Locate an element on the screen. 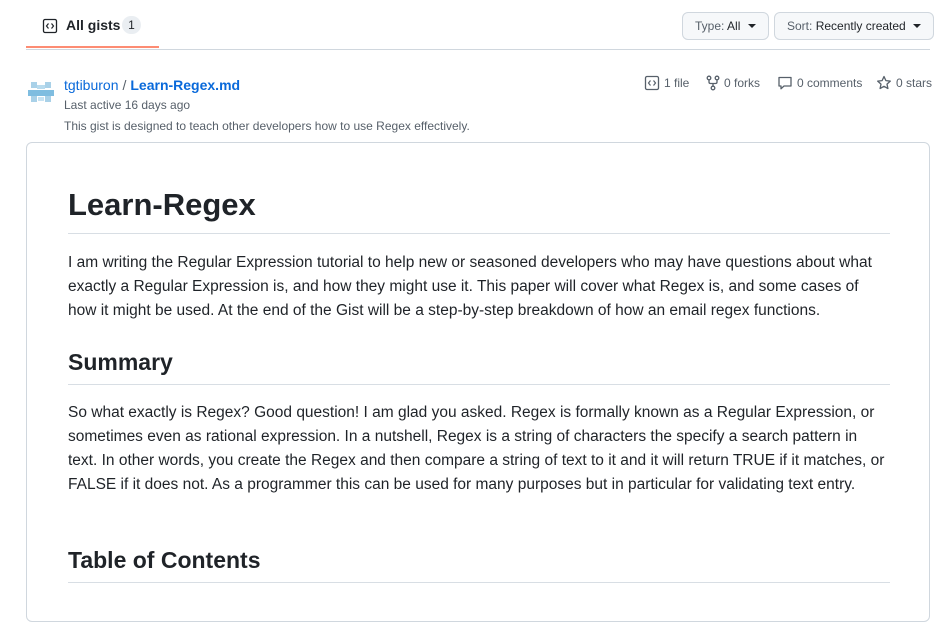 The height and width of the screenshot is (627, 945). tab-count-badge: 1 is located at coordinates (131, 25).